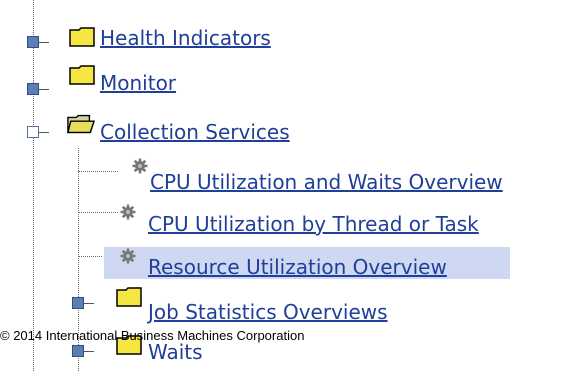  I want to click on tree-guide-line, so click(33, 185).